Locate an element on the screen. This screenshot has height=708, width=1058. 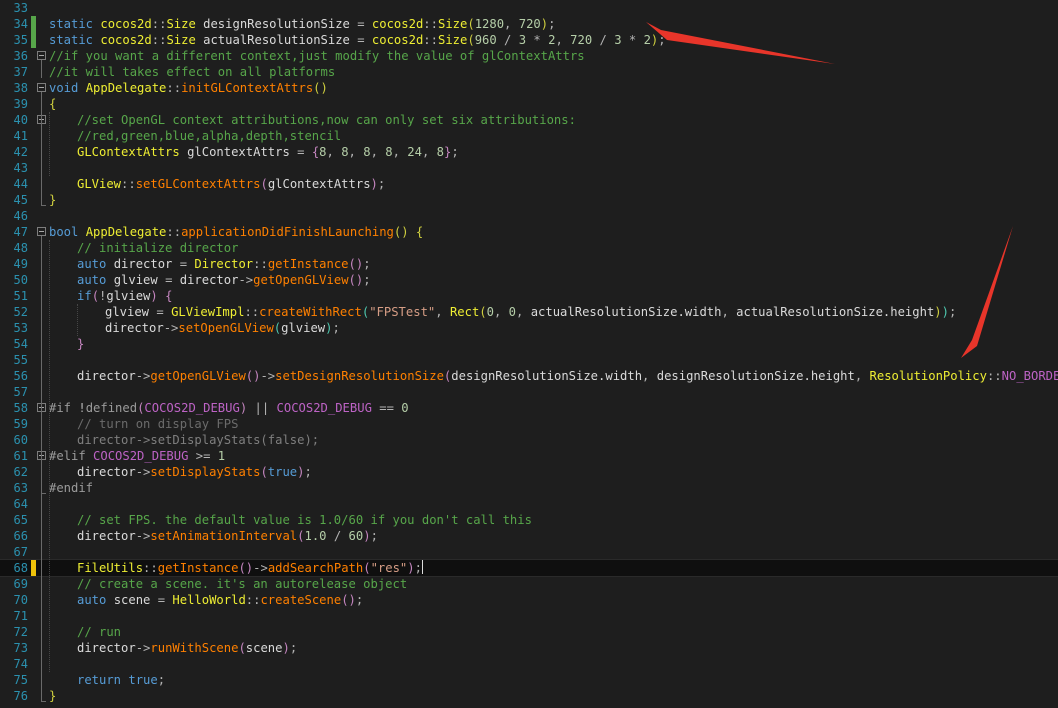
code-line-67: 67 is located at coordinates (529, 552).